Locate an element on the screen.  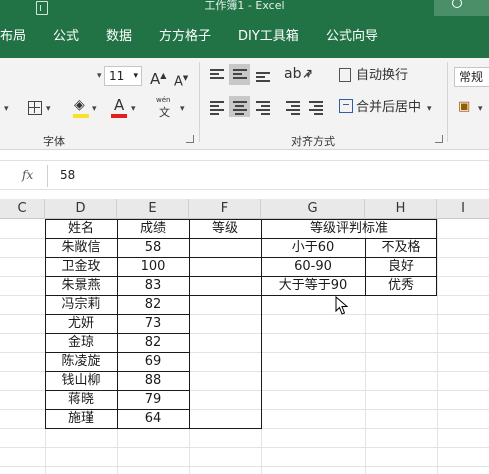
title-bar: 工作簿1 - Excel is located at coordinates (244, 9).